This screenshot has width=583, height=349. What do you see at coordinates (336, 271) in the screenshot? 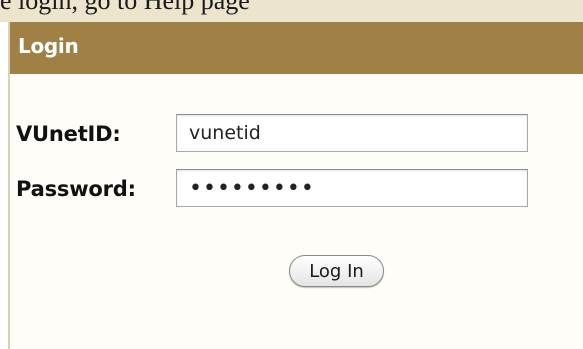
I see `login-button: Log In` at bounding box center [336, 271].